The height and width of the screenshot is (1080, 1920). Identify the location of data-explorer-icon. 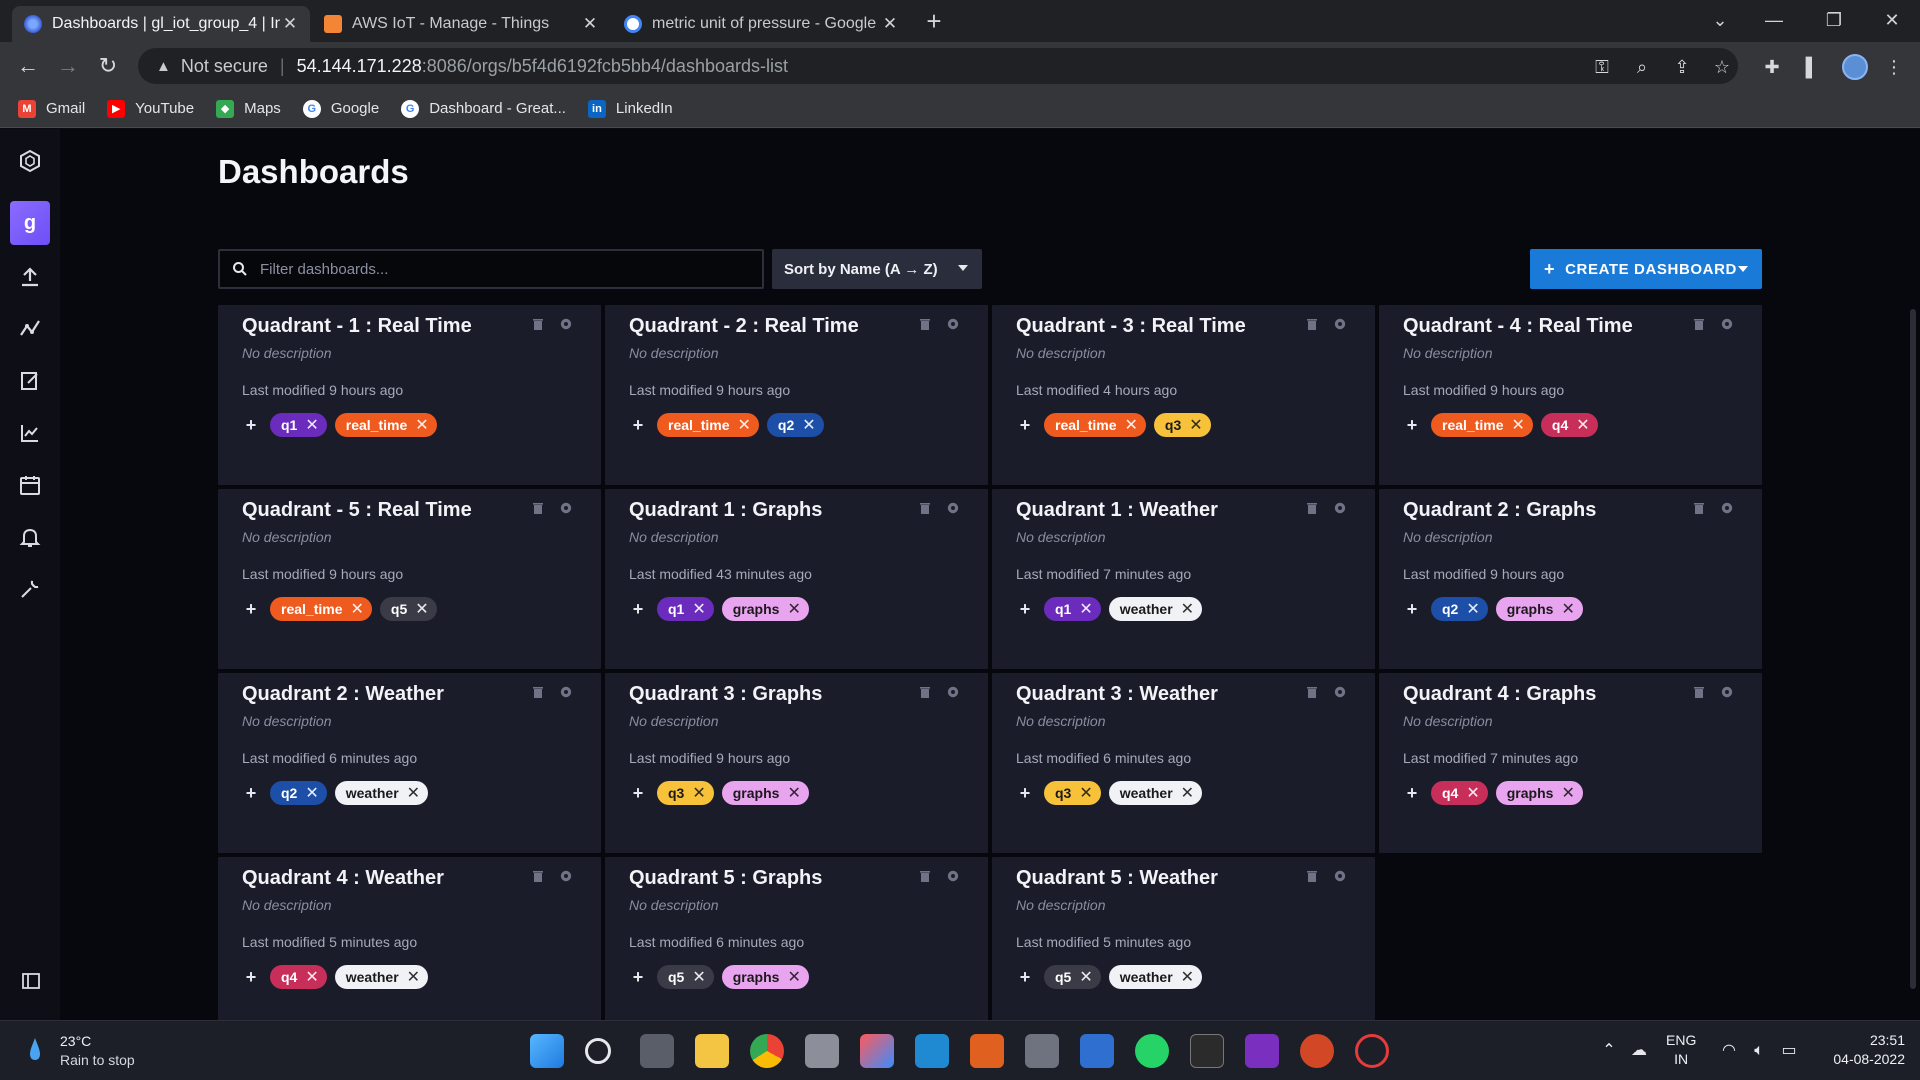
(30, 329).